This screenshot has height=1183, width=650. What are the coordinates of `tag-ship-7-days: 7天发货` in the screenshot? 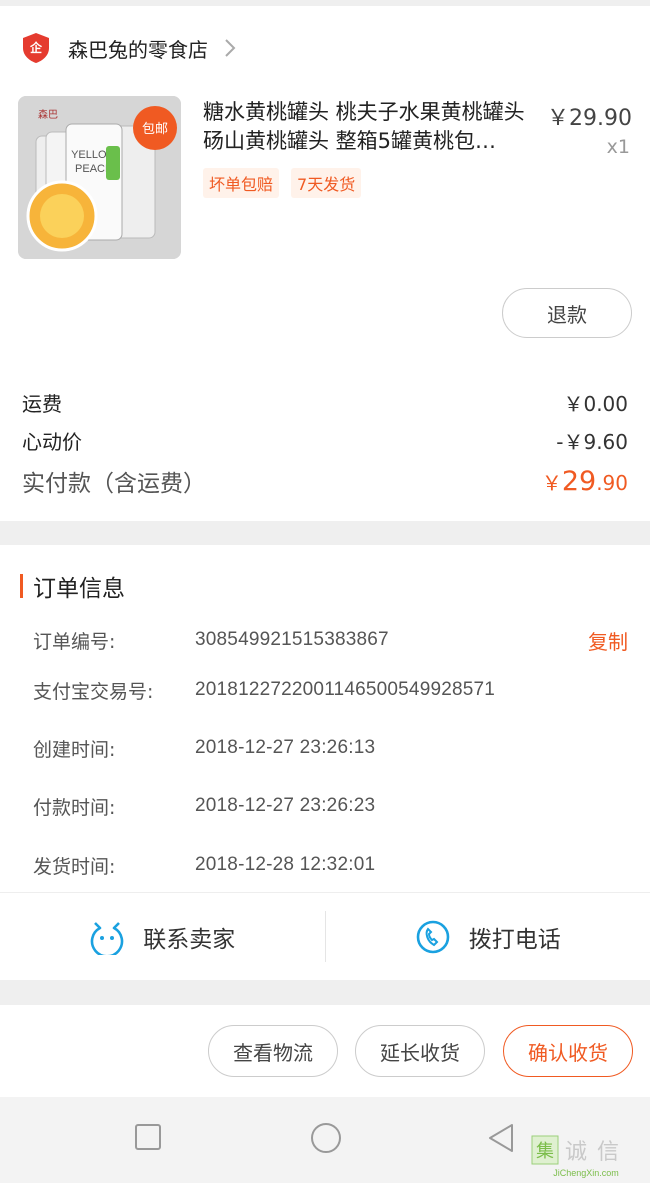 It's located at (326, 183).